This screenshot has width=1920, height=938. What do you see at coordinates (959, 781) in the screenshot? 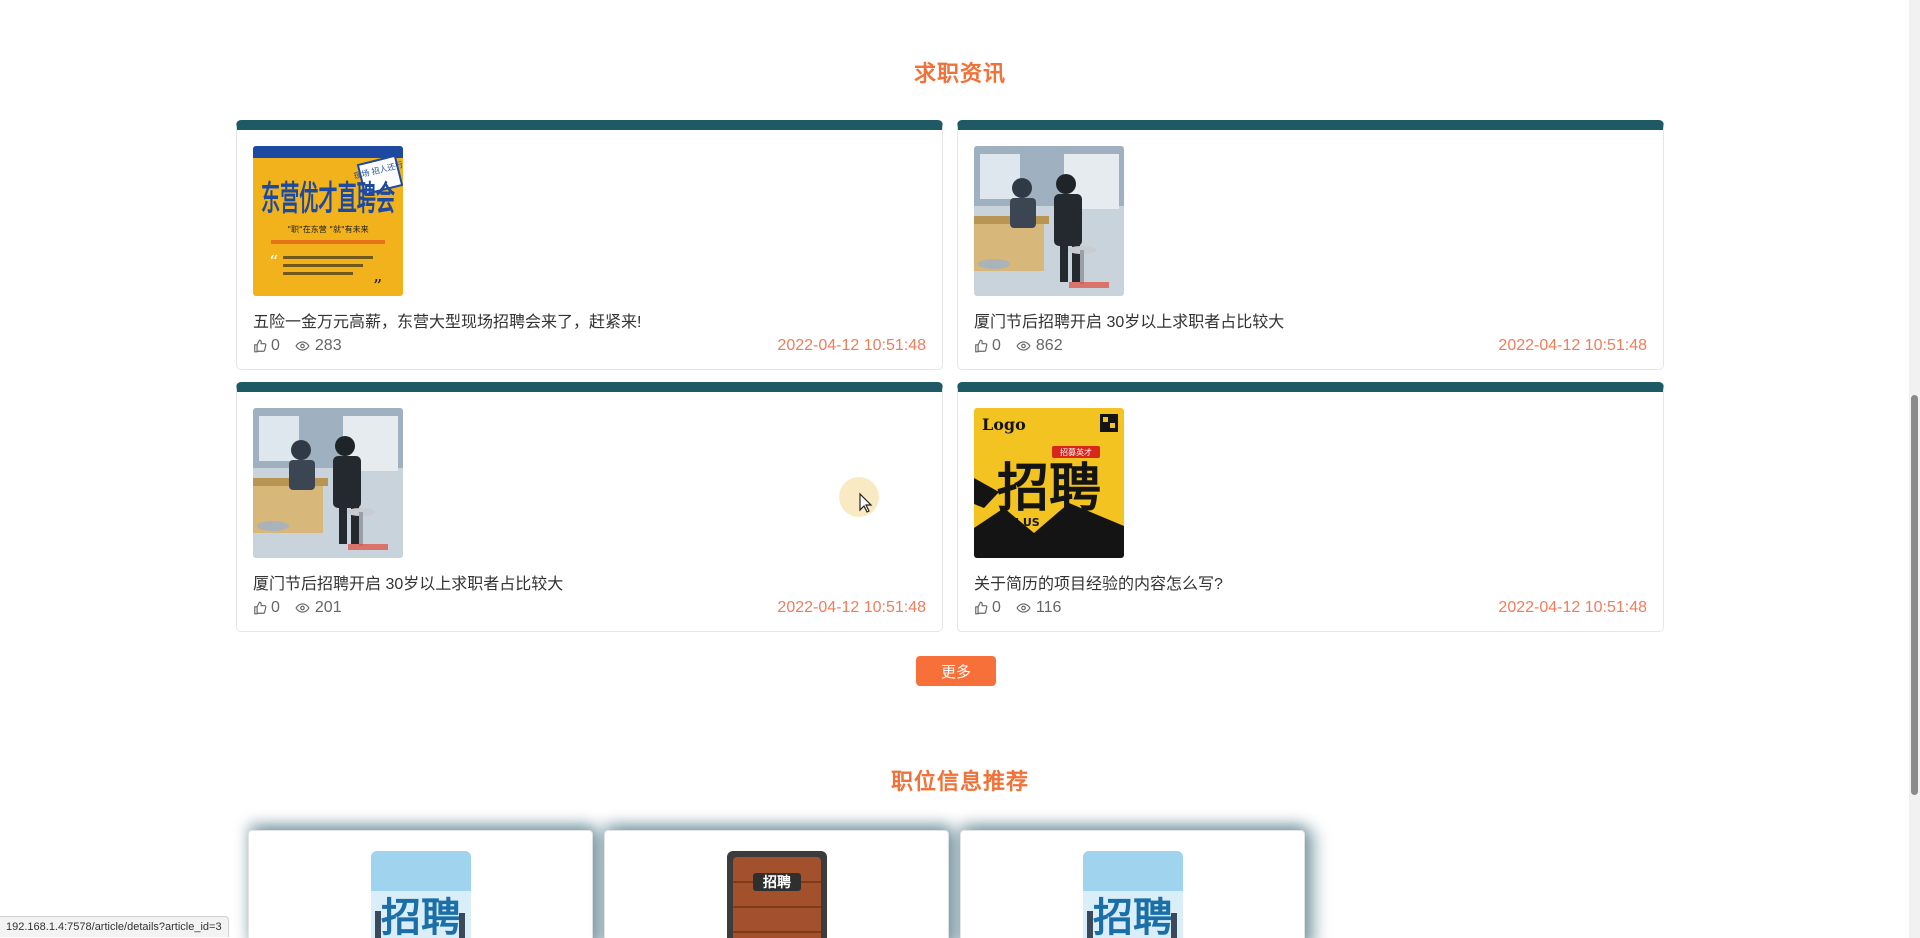
I see `jobs-section-title: 职位信息推荐` at bounding box center [959, 781].